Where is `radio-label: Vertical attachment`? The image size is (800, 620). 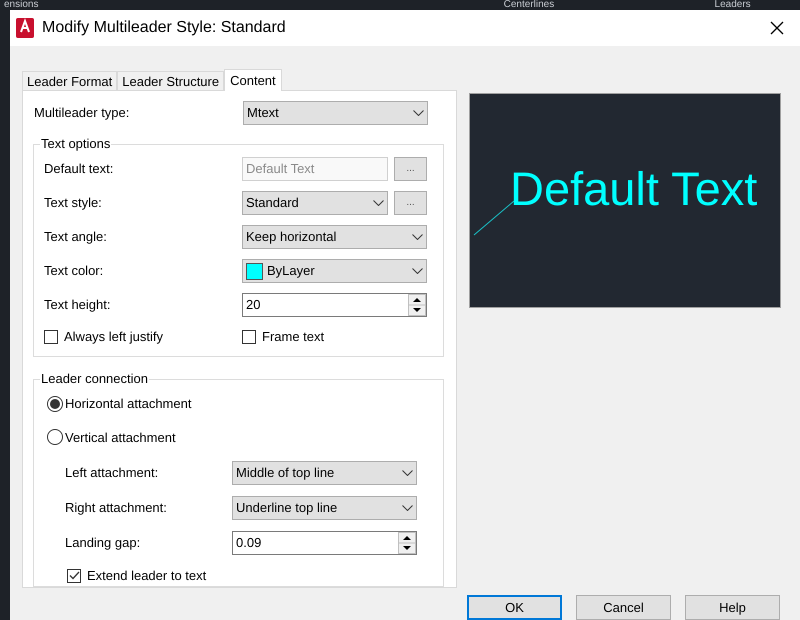 radio-label: Vertical attachment is located at coordinates (120, 437).